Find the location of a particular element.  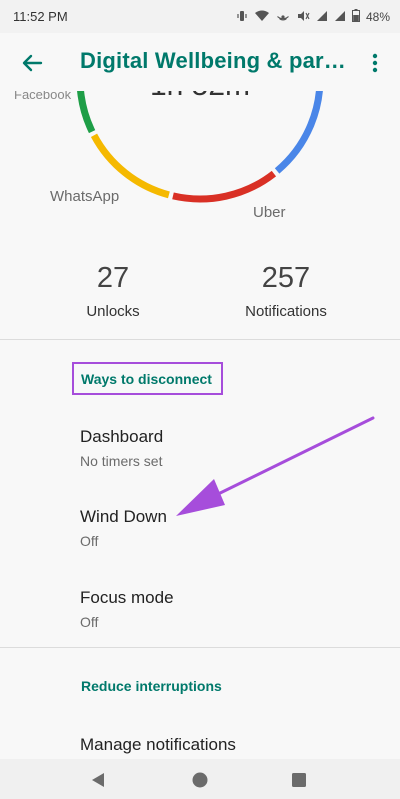

app-bar: Digital Wellbeing & parental controls is located at coordinates (200, 62).